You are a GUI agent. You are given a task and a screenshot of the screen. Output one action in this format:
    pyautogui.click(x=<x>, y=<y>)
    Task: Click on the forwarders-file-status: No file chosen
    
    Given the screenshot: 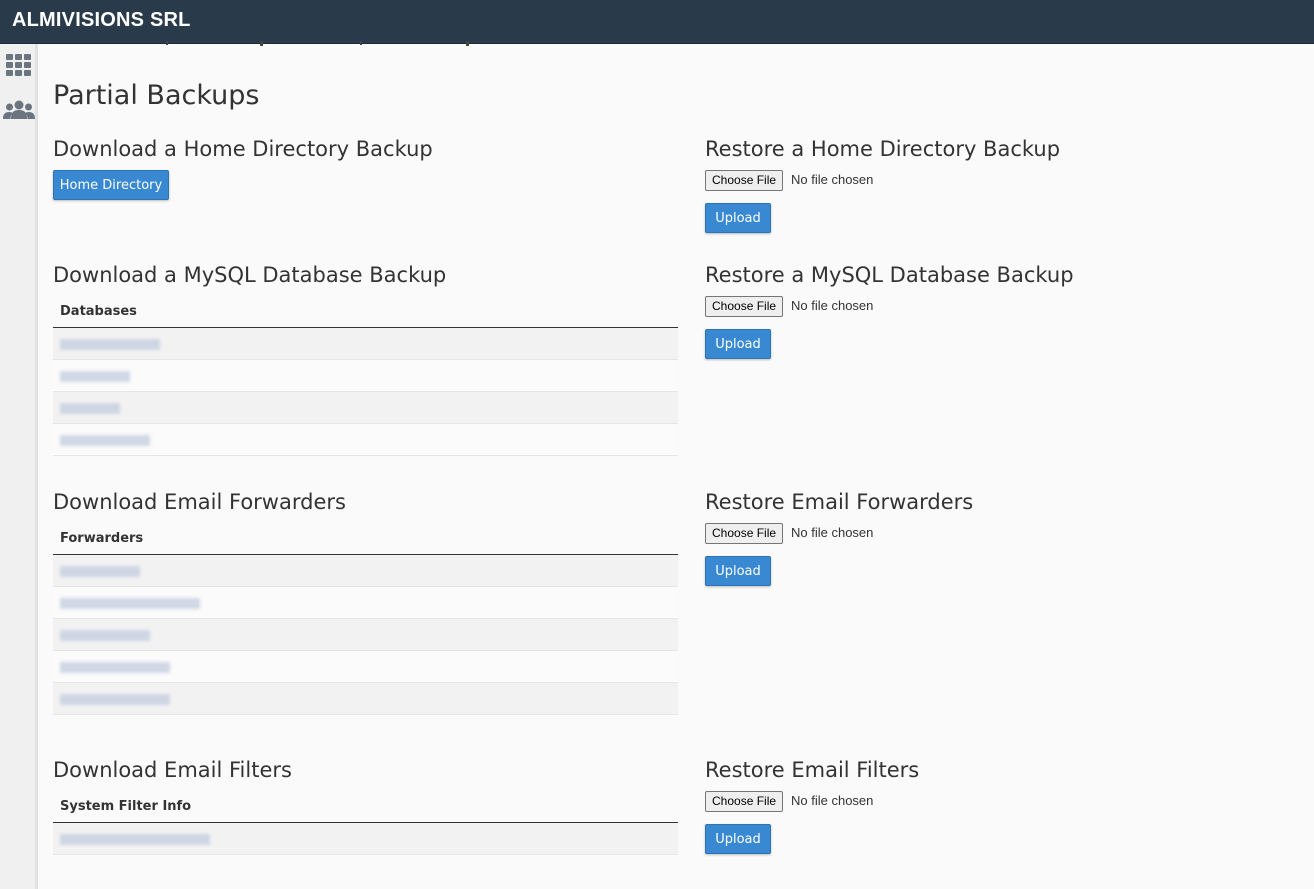 What is the action you would take?
    pyautogui.click(x=832, y=532)
    